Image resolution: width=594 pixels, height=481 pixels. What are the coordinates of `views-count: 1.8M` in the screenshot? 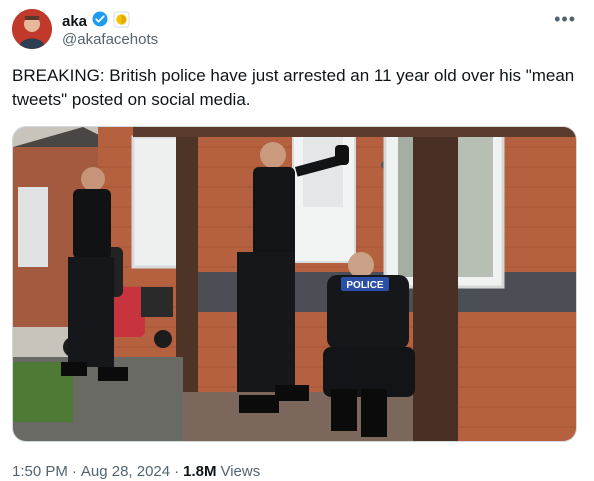 It's located at (200, 471).